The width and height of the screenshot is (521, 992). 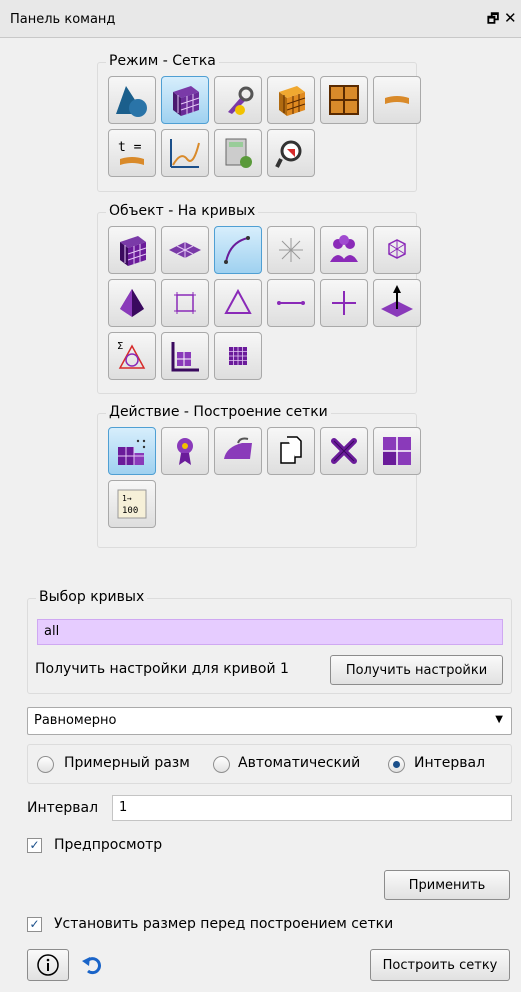 What do you see at coordinates (288, 154) in the screenshot?
I see `inspect-icon` at bounding box center [288, 154].